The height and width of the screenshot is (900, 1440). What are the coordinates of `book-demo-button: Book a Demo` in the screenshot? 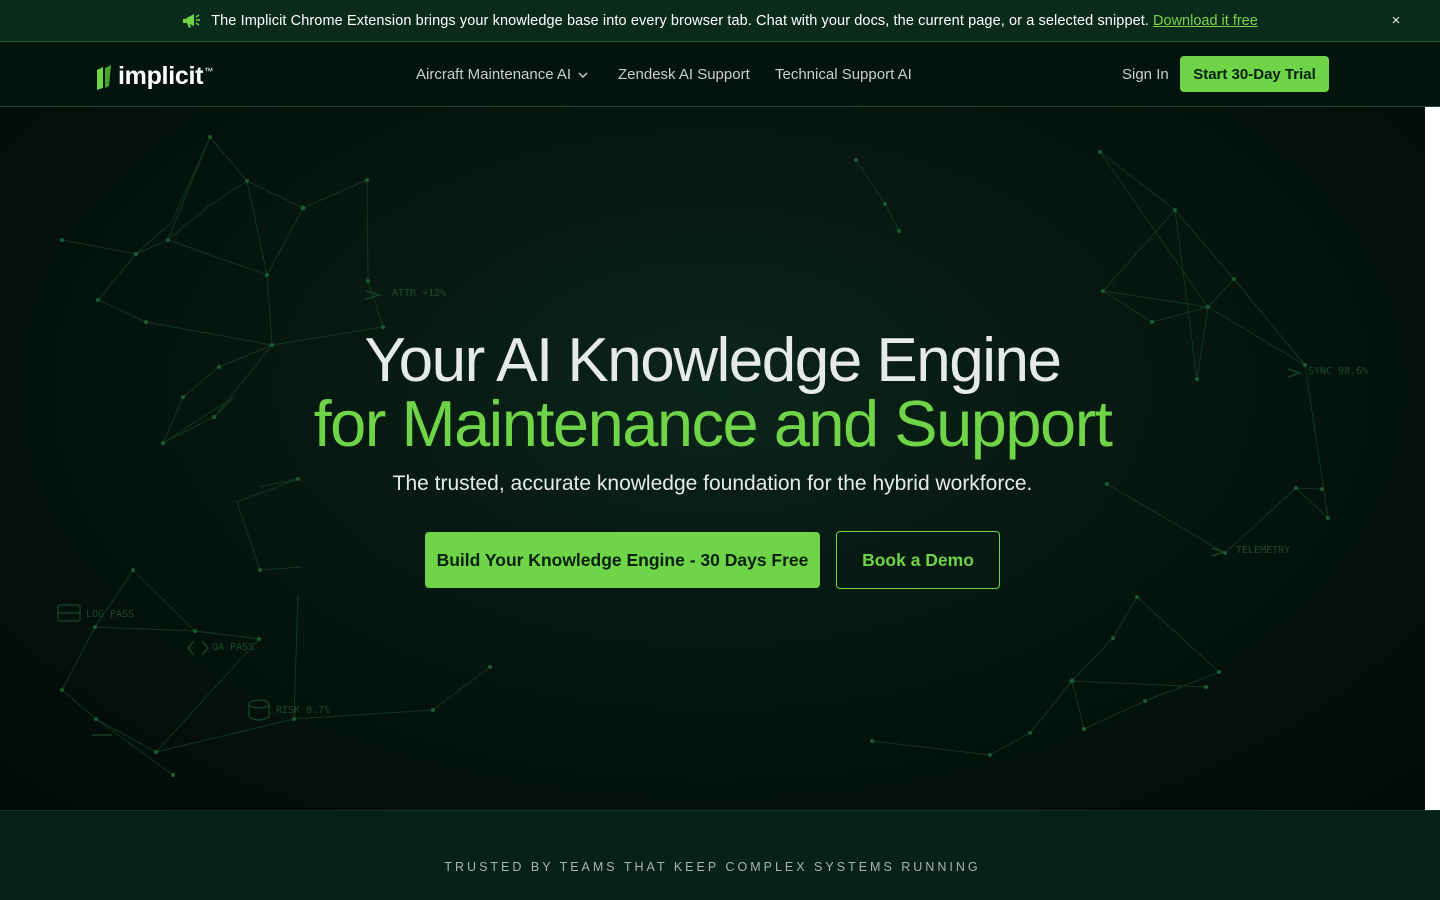 It's located at (918, 560).